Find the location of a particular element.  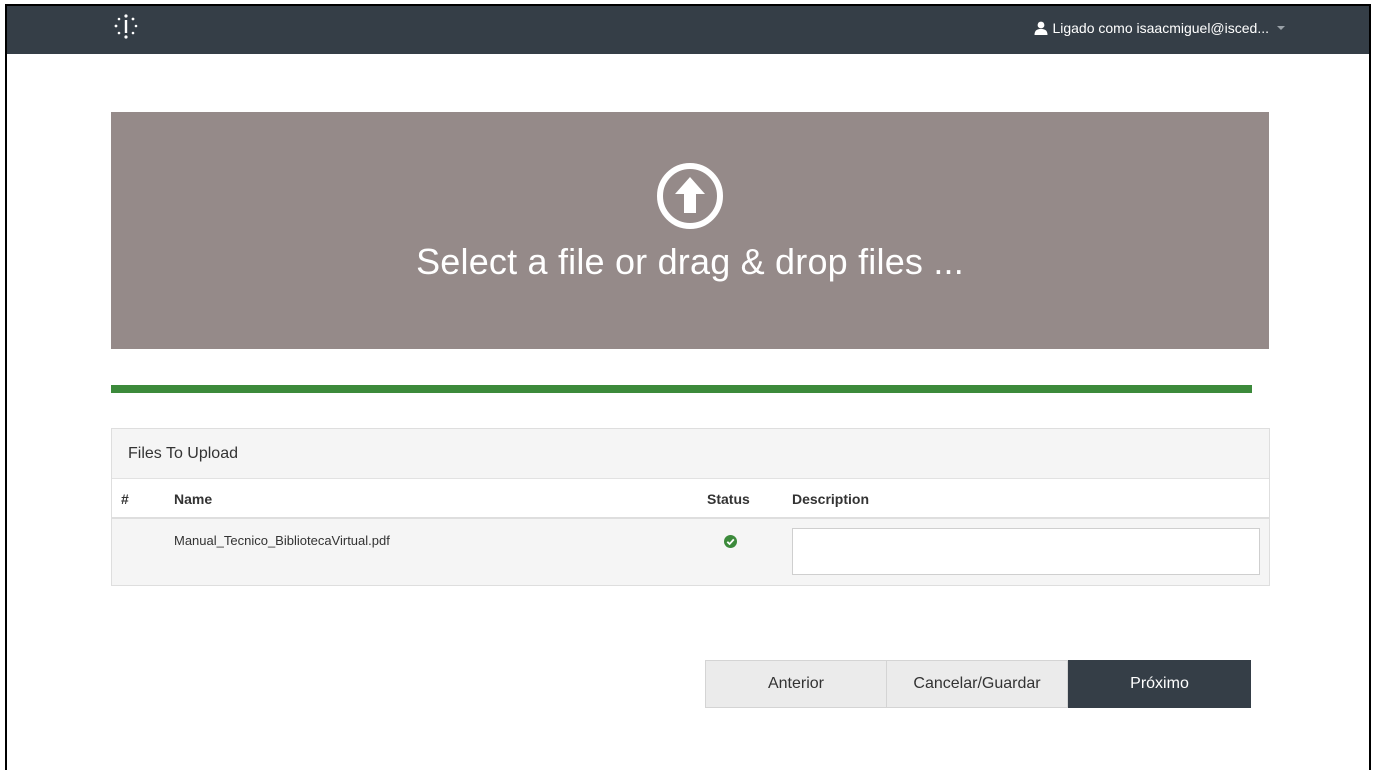

user-icon is located at coordinates (1041, 28).